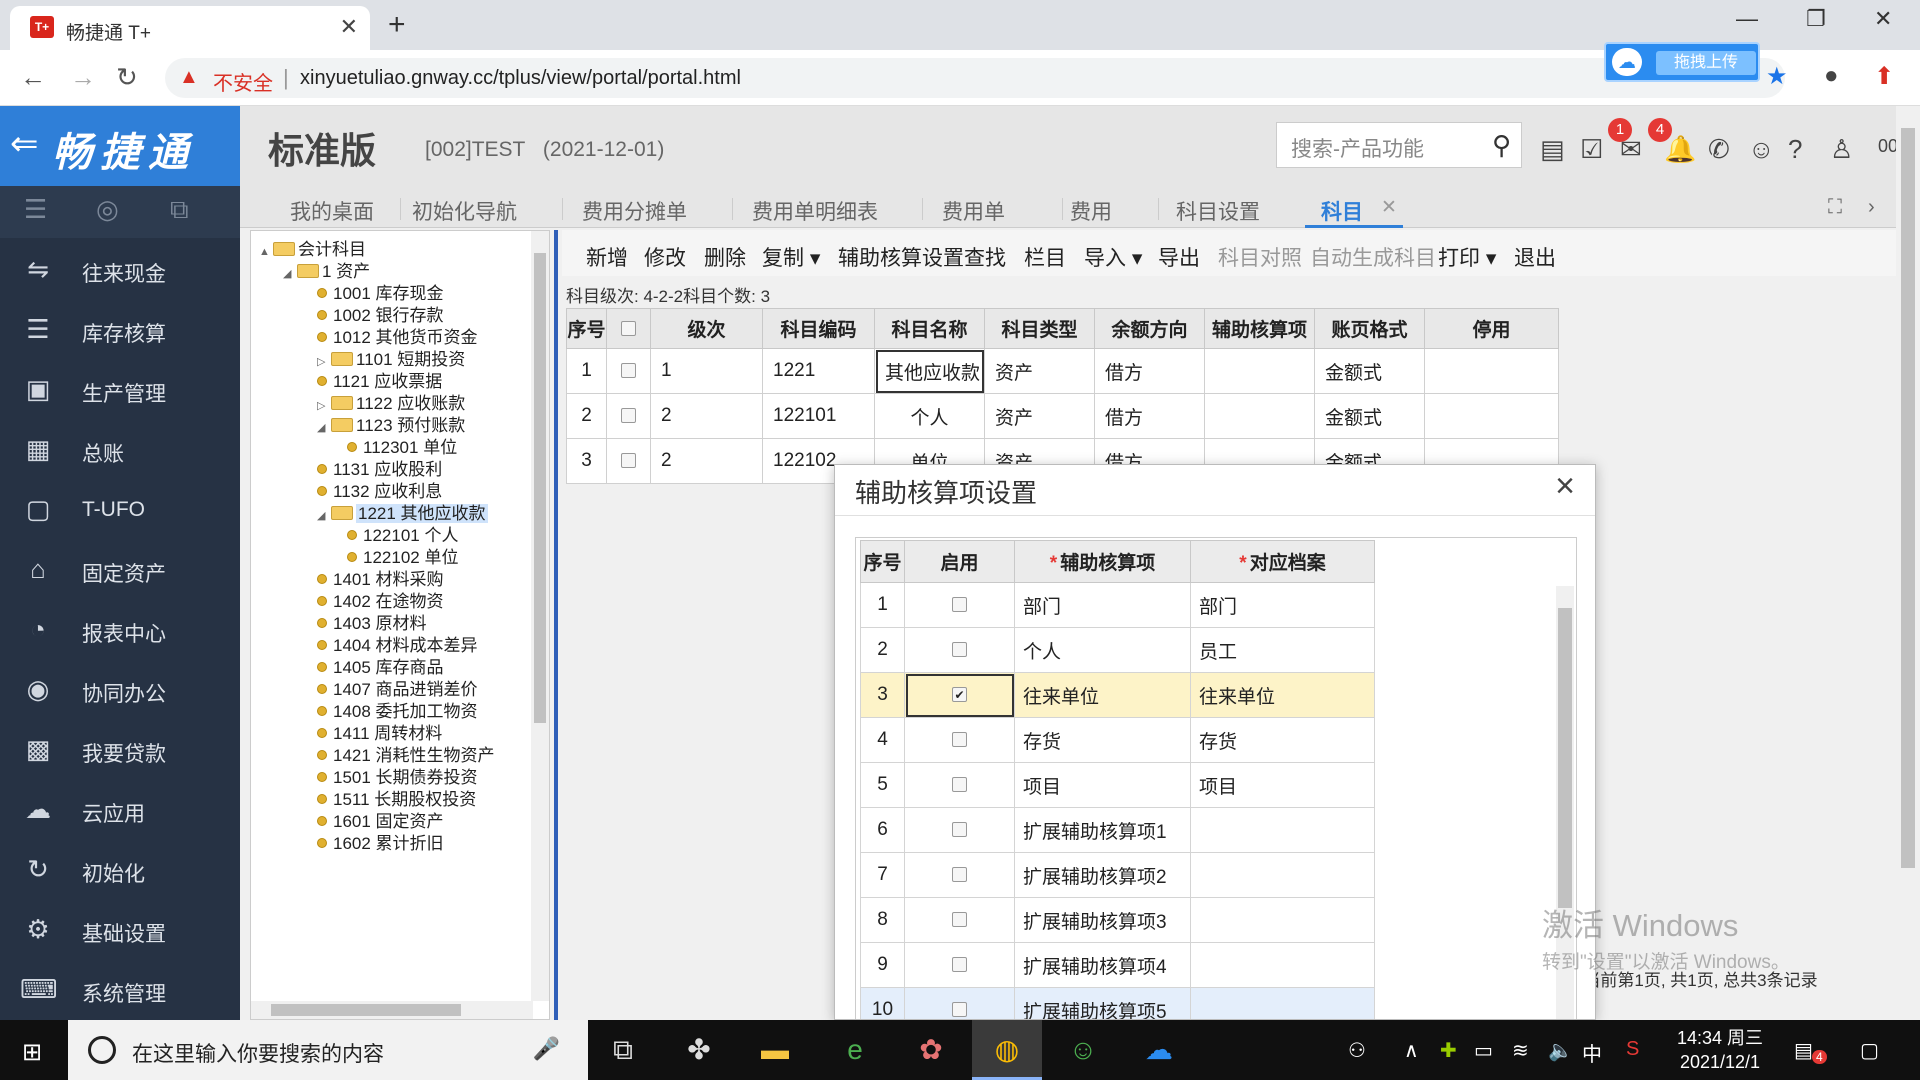  Describe the element at coordinates (929, 371) in the screenshot. I see `row-name: 其他应收款` at that location.